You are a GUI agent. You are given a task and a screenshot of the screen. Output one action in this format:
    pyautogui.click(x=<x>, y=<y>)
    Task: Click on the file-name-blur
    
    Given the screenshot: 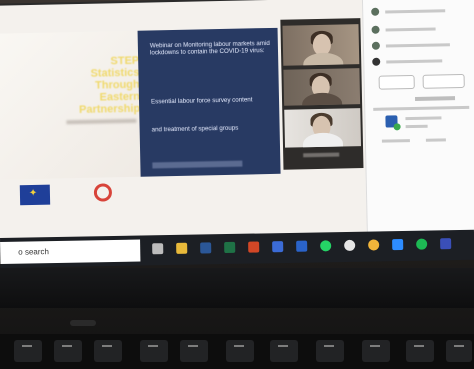 What is the action you would take?
    pyautogui.click(x=423, y=118)
    